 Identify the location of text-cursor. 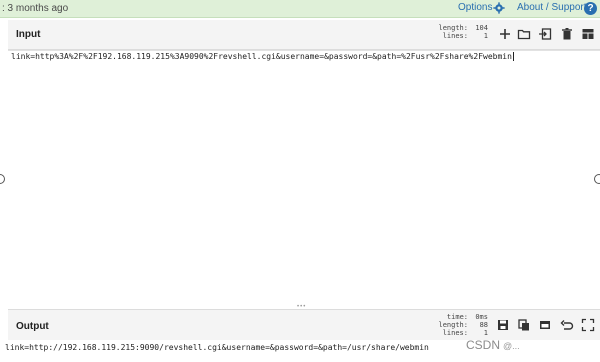
(513, 56).